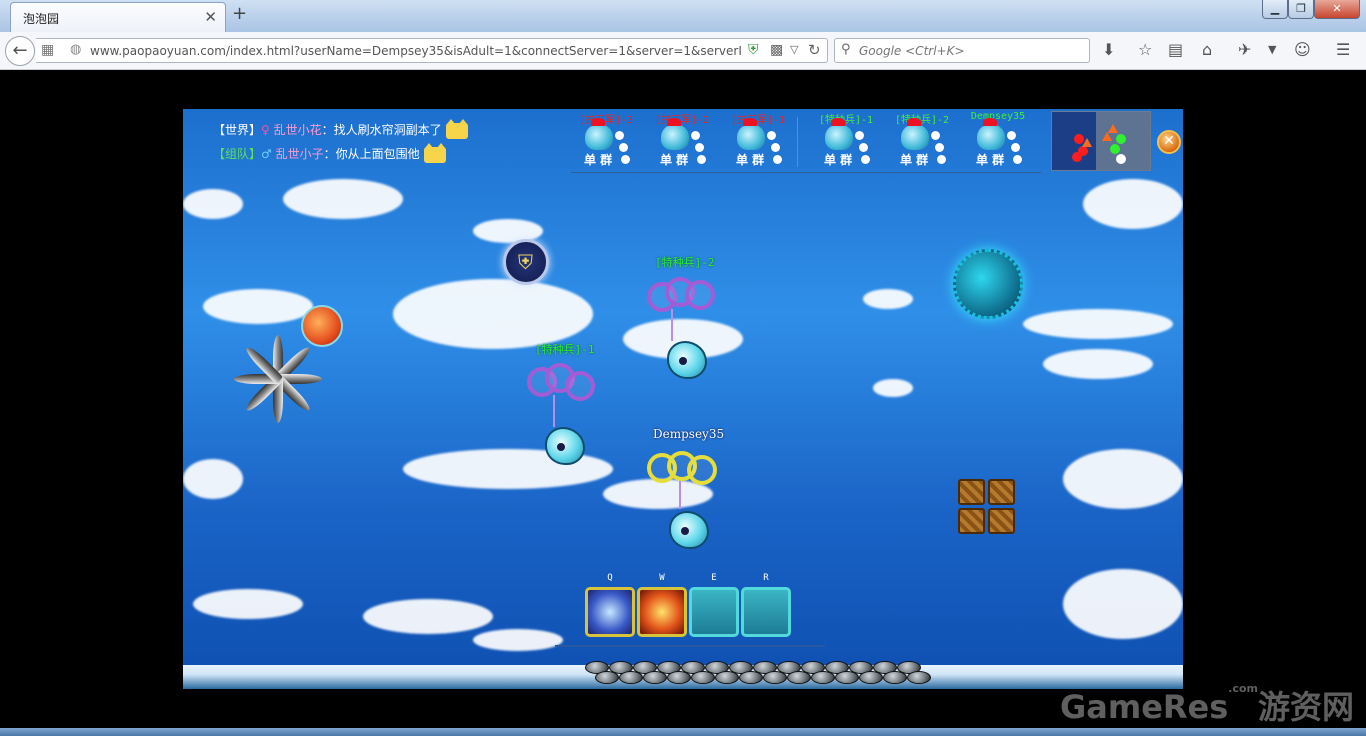 Image resolution: width=1366 pixels, height=736 pixels. What do you see at coordinates (298, 130) in the screenshot?
I see `chat-speaker: 乱世小花` at bounding box center [298, 130].